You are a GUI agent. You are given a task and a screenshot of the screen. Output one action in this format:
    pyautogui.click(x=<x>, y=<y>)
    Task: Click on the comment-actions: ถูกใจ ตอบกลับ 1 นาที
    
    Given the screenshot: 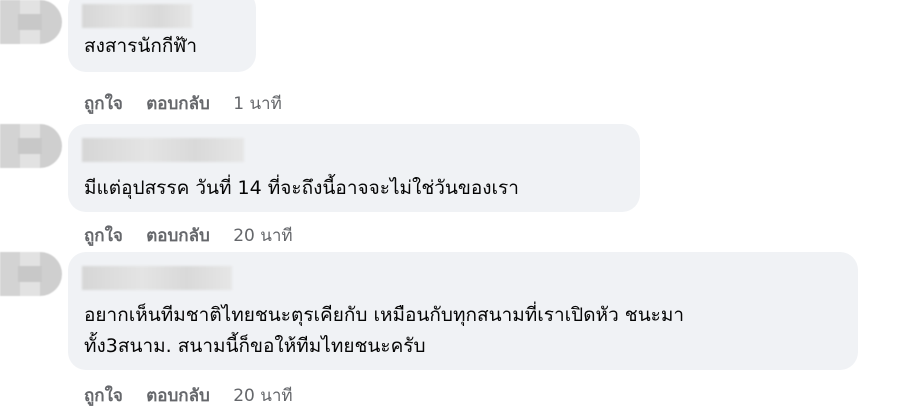 What is the action you would take?
    pyautogui.click(x=183, y=103)
    